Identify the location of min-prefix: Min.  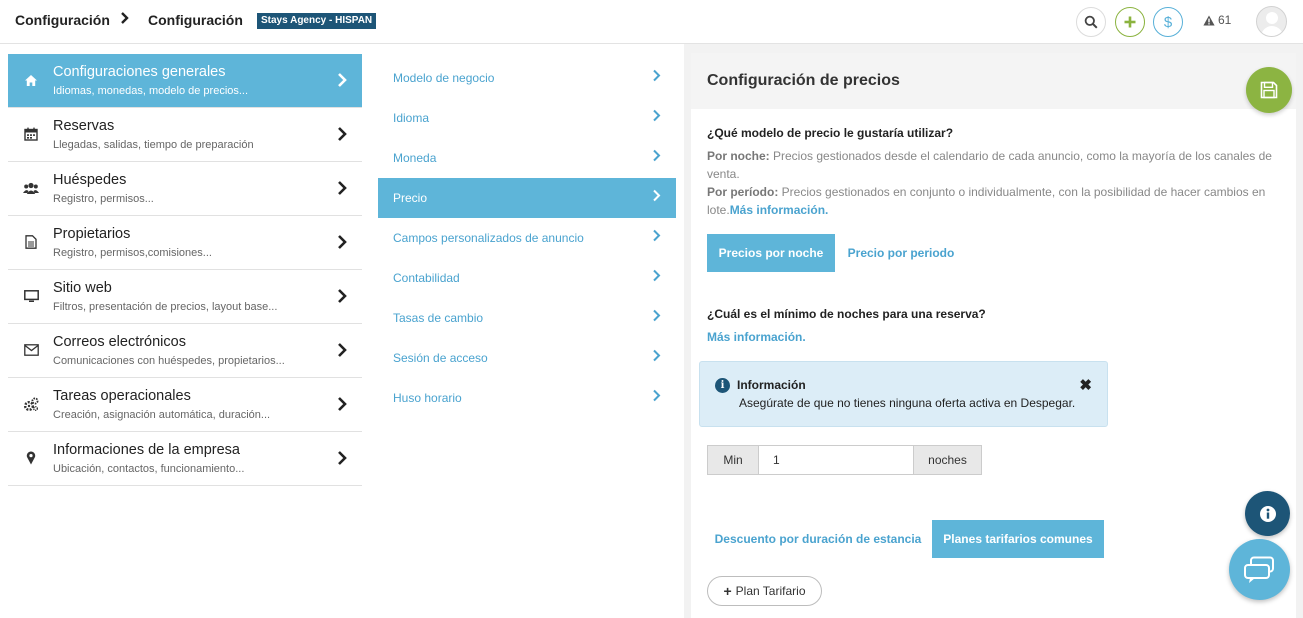
(733, 460).